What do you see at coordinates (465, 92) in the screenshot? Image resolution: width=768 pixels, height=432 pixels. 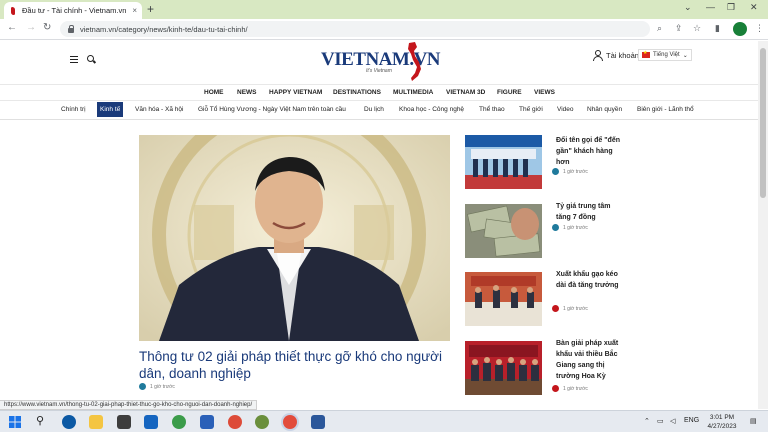 I see `nav-item-vietnam-3d: VIETNAM 3D` at bounding box center [465, 92].